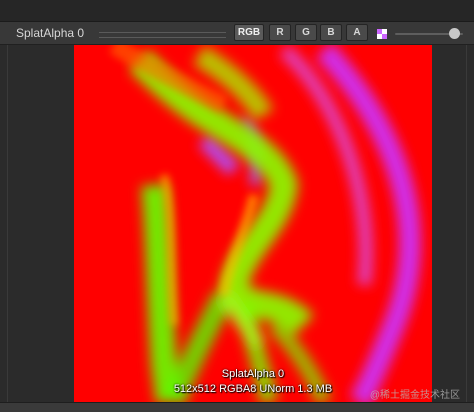 Image resolution: width=474 pixels, height=412 pixels. Describe the element at coordinates (382, 34) in the screenshot. I see `checker-icon` at that location.